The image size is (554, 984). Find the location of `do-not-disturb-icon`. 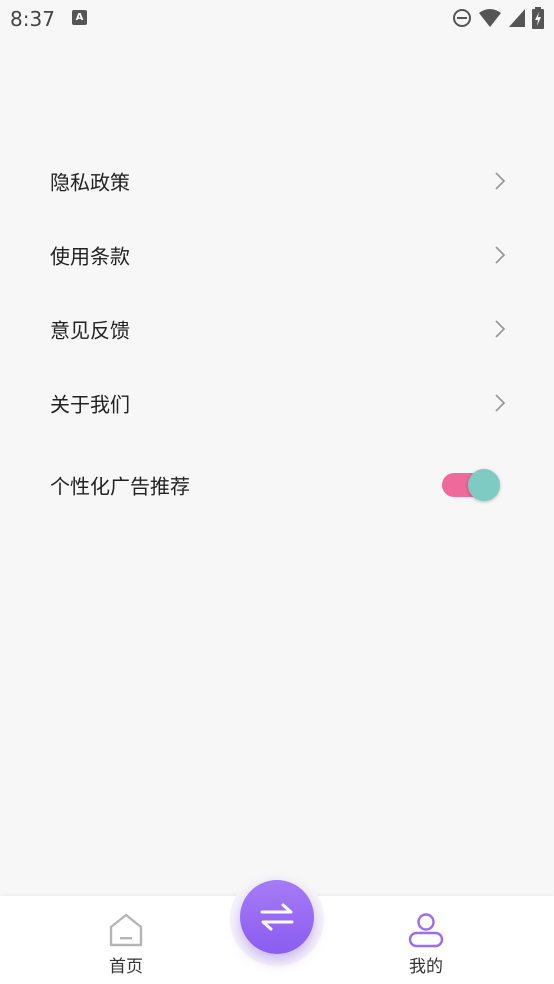

do-not-disturb-icon is located at coordinates (462, 18).